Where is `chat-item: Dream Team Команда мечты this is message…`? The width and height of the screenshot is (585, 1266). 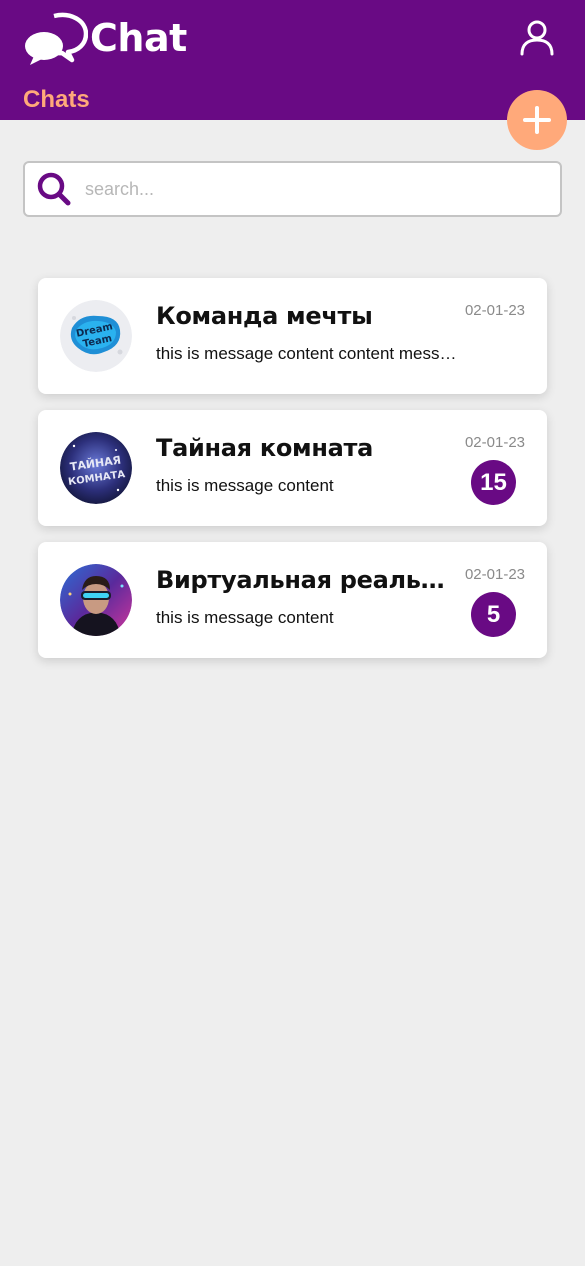 chat-item: Dream Team Команда мечты this is message… is located at coordinates (292, 336).